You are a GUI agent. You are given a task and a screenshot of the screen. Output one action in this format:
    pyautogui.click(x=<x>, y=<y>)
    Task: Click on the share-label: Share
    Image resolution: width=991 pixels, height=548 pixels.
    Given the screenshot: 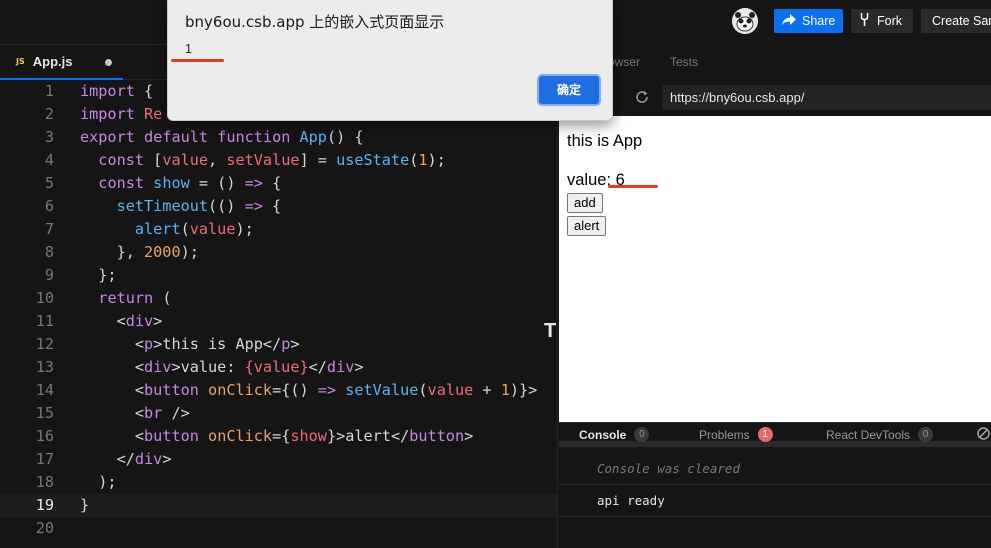 What is the action you would take?
    pyautogui.click(x=819, y=21)
    